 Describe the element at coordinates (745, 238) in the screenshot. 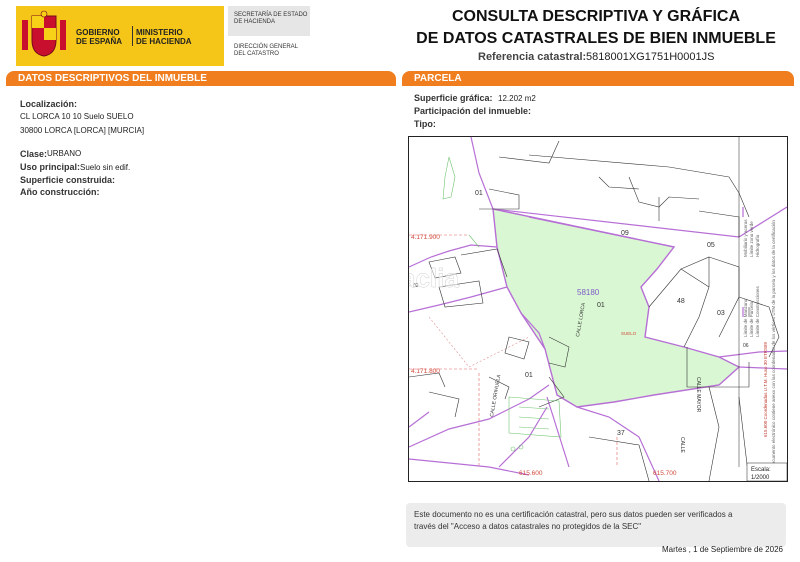

I see `legend-text-6: Mobiliario y aceras` at that location.